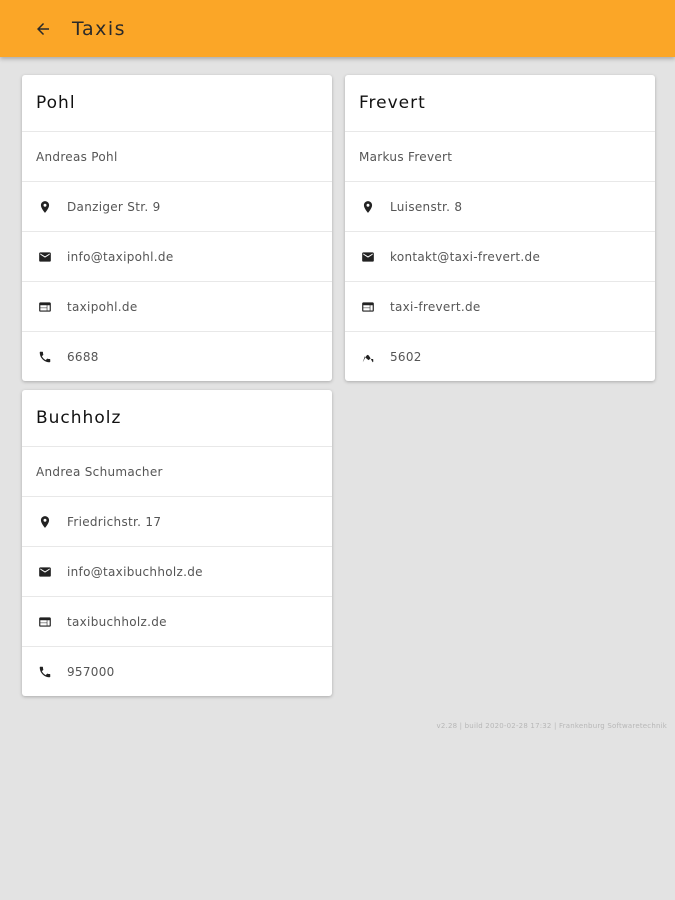 The image size is (675, 900). What do you see at coordinates (102, 306) in the screenshot?
I see `web-text: taxipohl.de` at bounding box center [102, 306].